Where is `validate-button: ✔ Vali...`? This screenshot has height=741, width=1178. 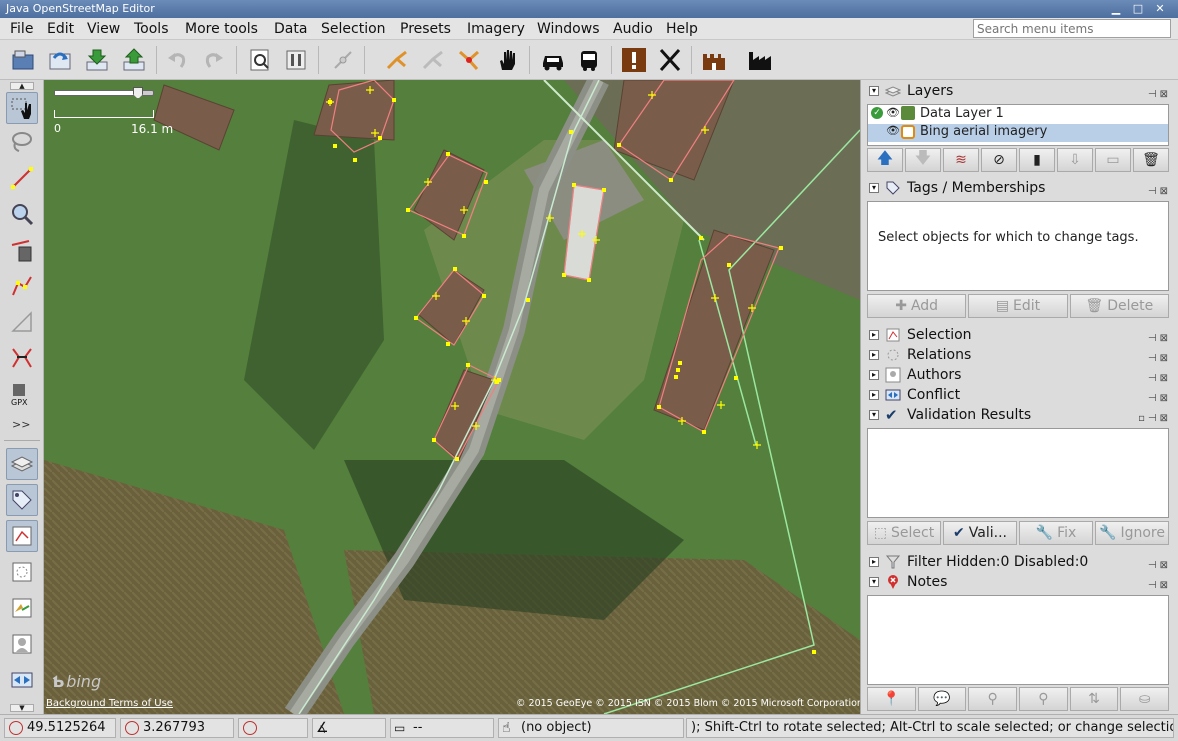 validate-button: ✔ Vali... is located at coordinates (980, 533).